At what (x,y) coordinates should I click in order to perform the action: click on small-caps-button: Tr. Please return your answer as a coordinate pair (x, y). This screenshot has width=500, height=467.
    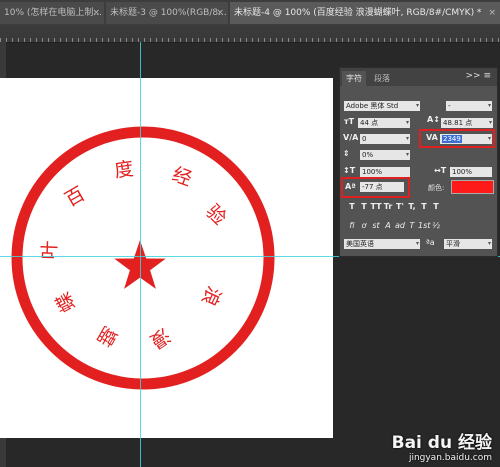
    Looking at the image, I should click on (388, 206).